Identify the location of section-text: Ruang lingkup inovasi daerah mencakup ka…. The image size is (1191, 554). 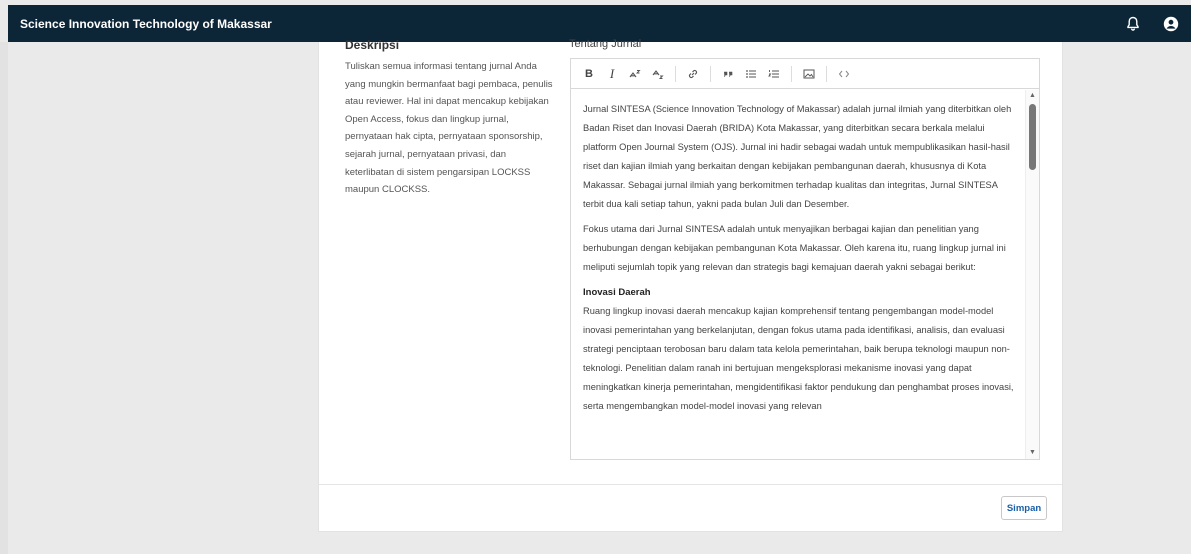
(798, 358).